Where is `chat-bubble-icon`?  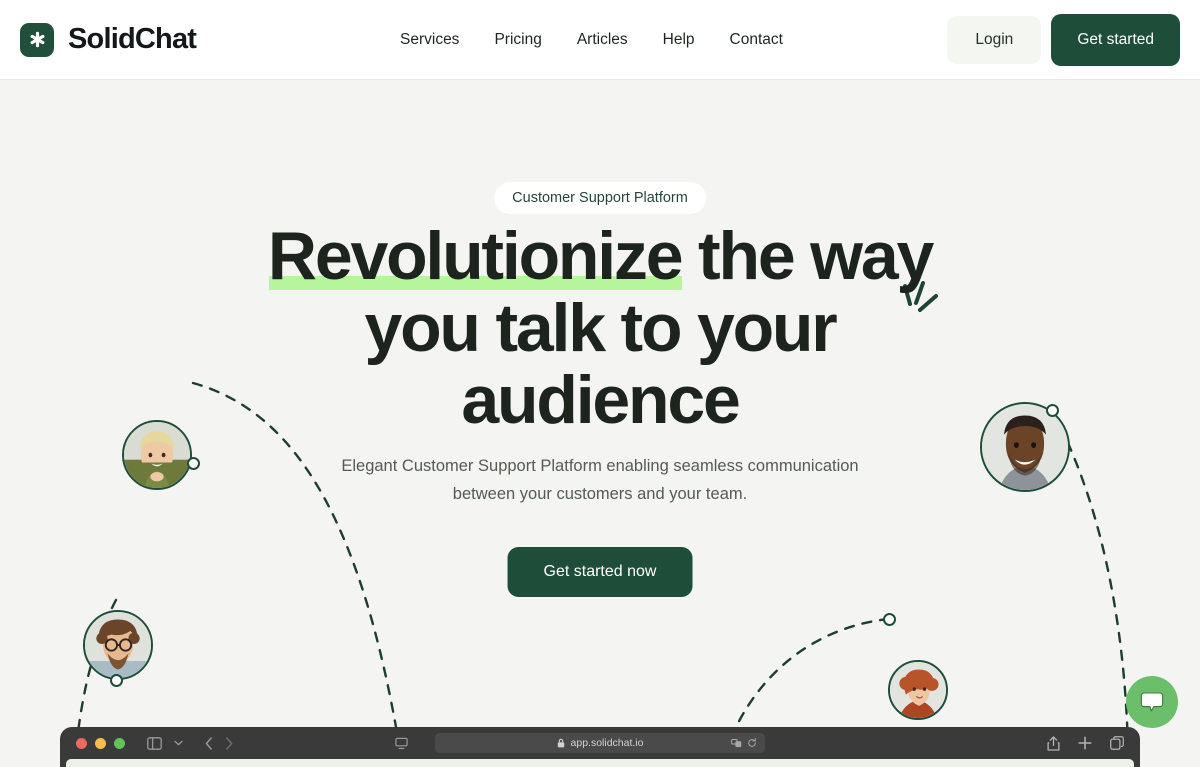 chat-bubble-icon is located at coordinates (1152, 702).